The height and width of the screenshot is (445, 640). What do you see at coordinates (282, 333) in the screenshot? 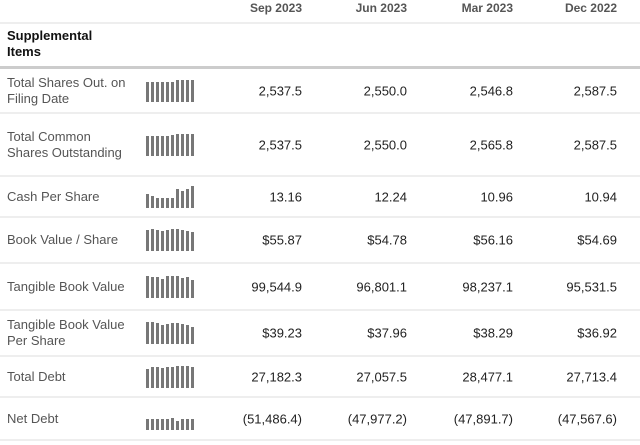
I see `row-value: $39.23` at bounding box center [282, 333].